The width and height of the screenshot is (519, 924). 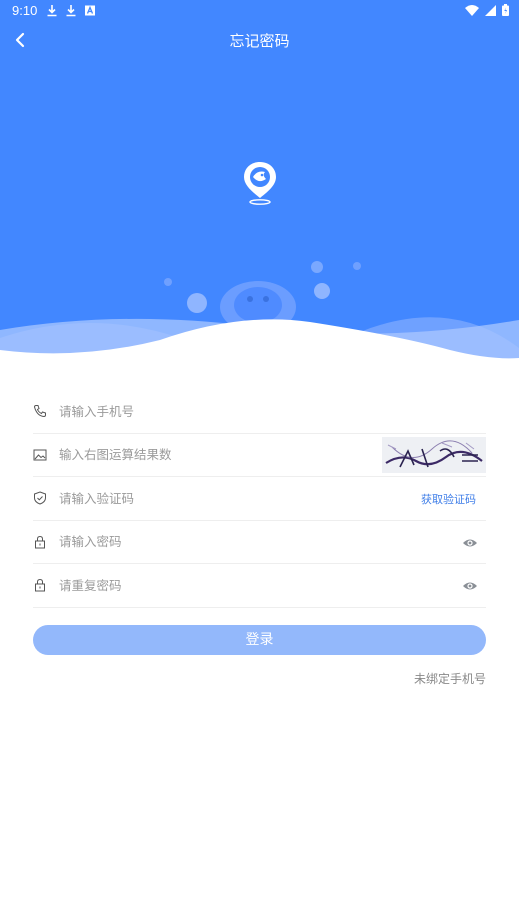 I want to click on font-a-icon, so click(x=90, y=10).